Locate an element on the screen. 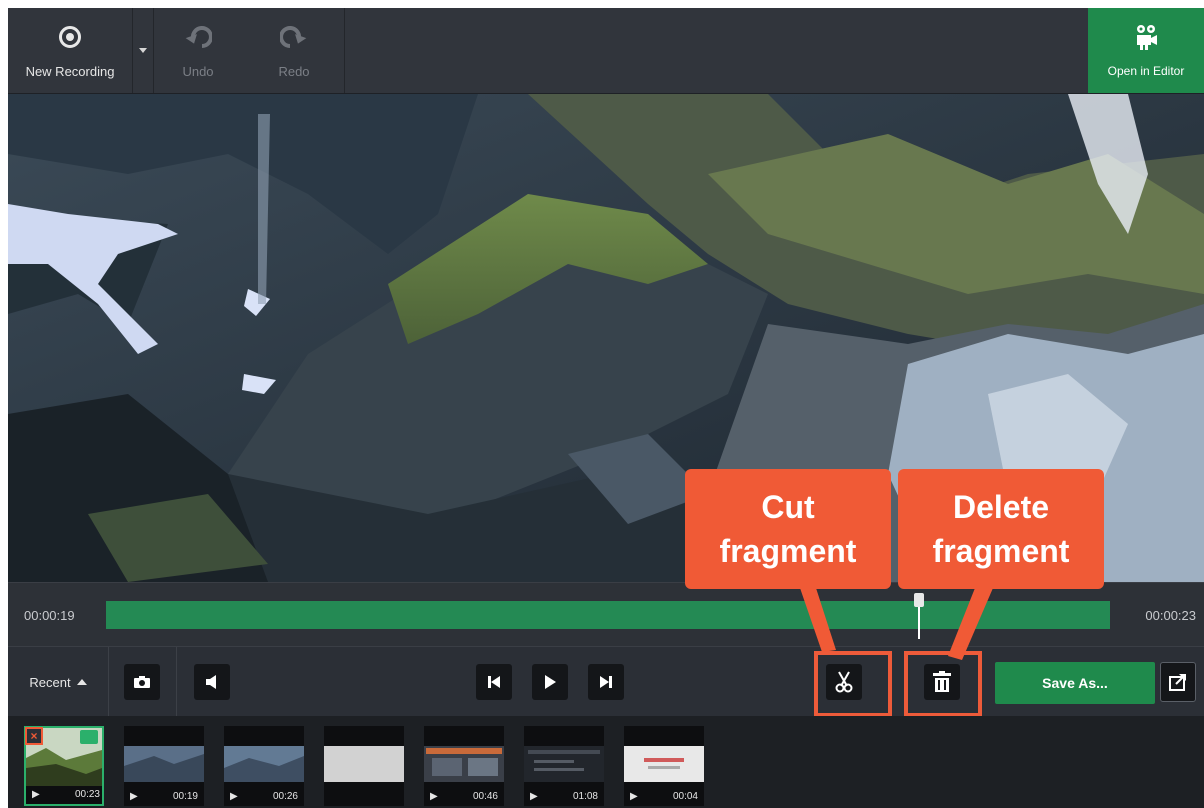 Image resolution: width=1204 pixels, height=808 pixels. cut-fragment-callout: Cut fragment is located at coordinates (788, 529).